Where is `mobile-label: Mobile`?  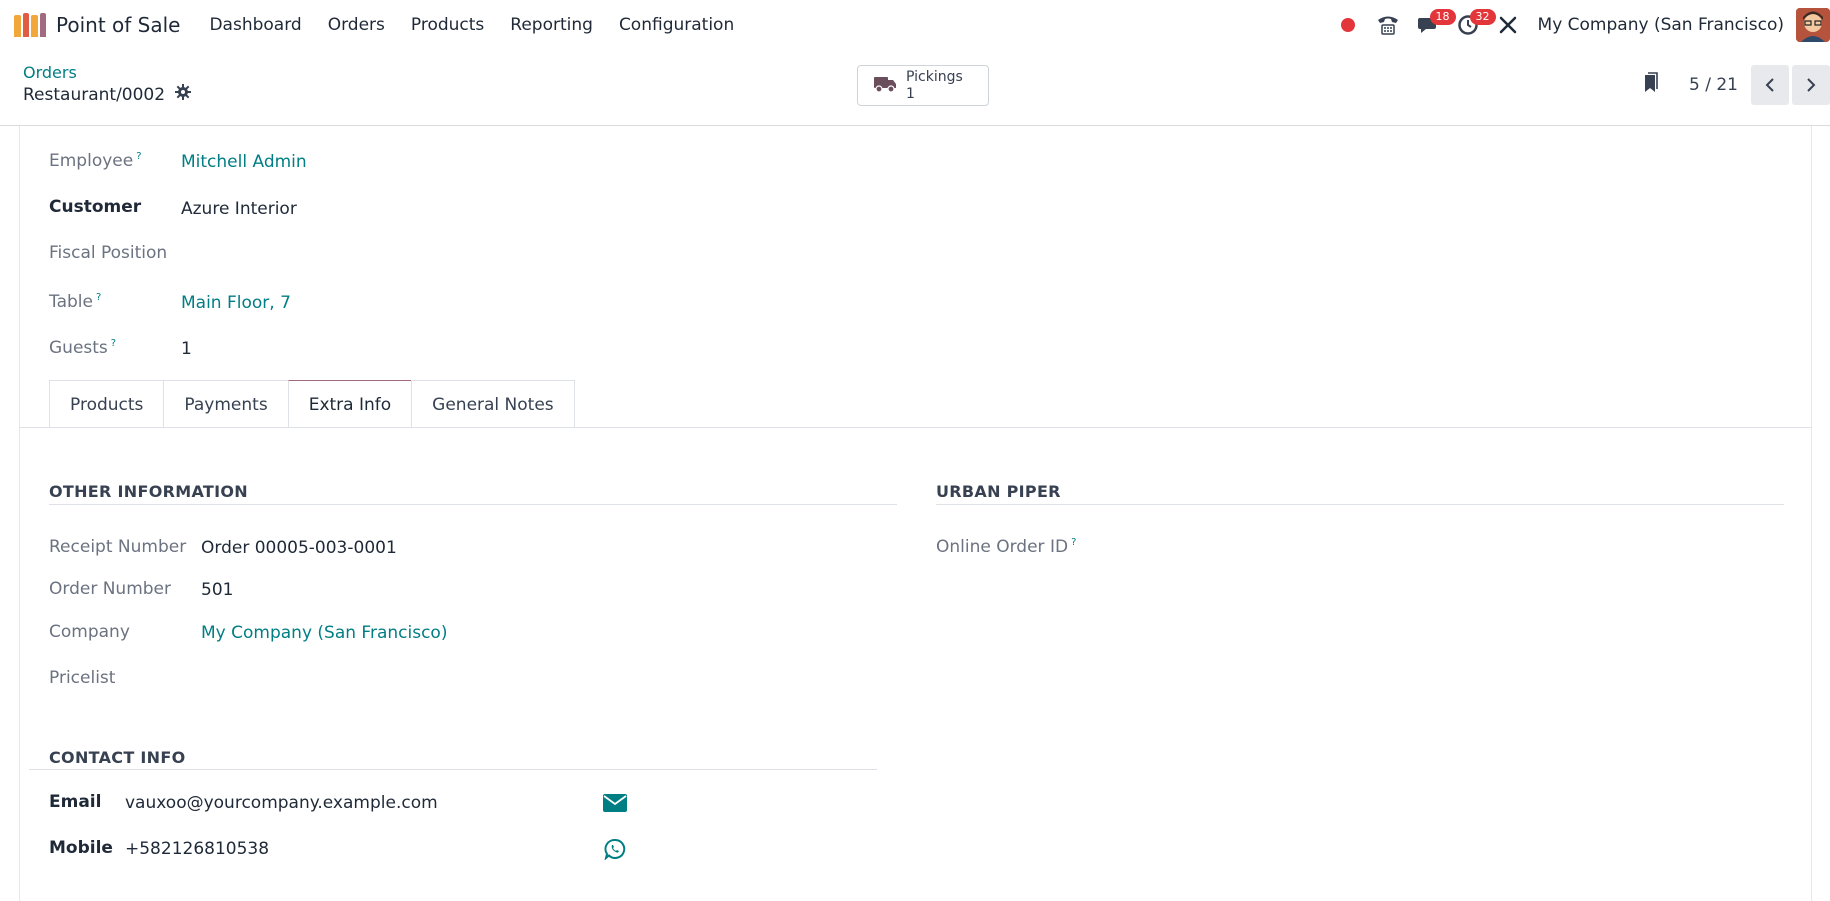
mobile-label: Mobile is located at coordinates (81, 848).